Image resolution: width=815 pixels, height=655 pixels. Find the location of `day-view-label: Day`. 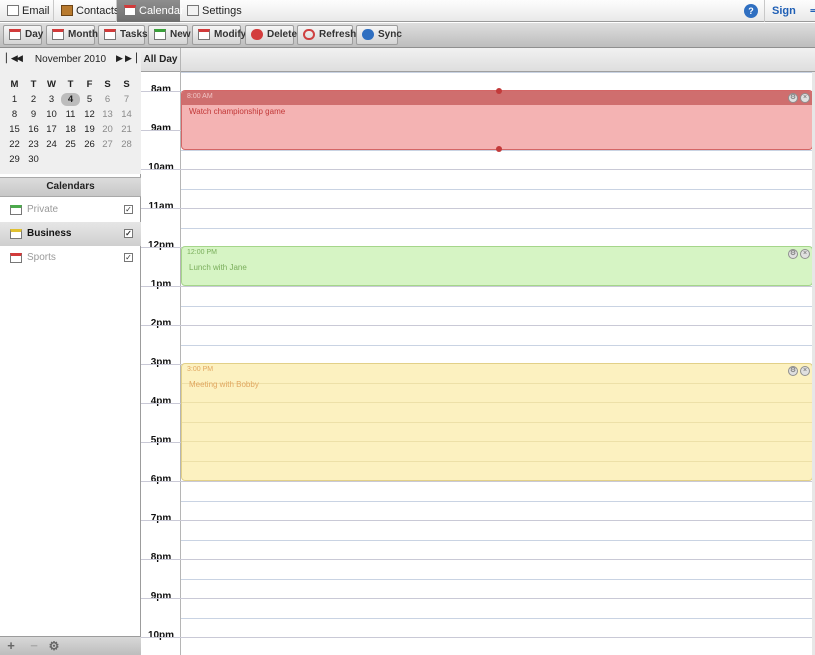

day-view-label: Day is located at coordinates (34, 34).